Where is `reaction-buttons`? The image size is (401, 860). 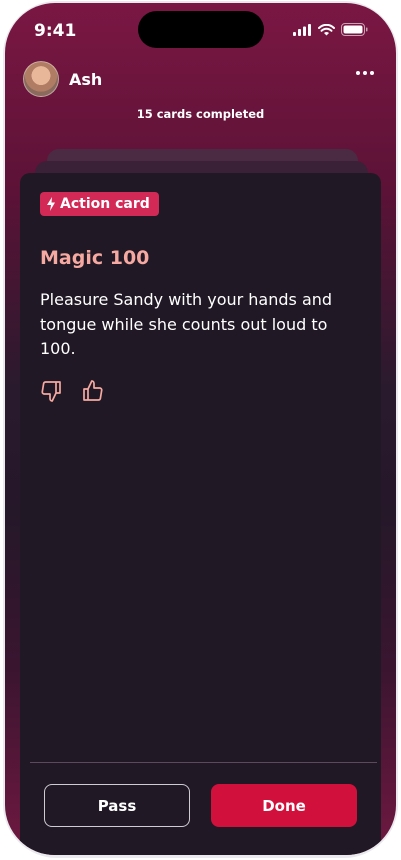
reaction-buttons is located at coordinates (72, 391).